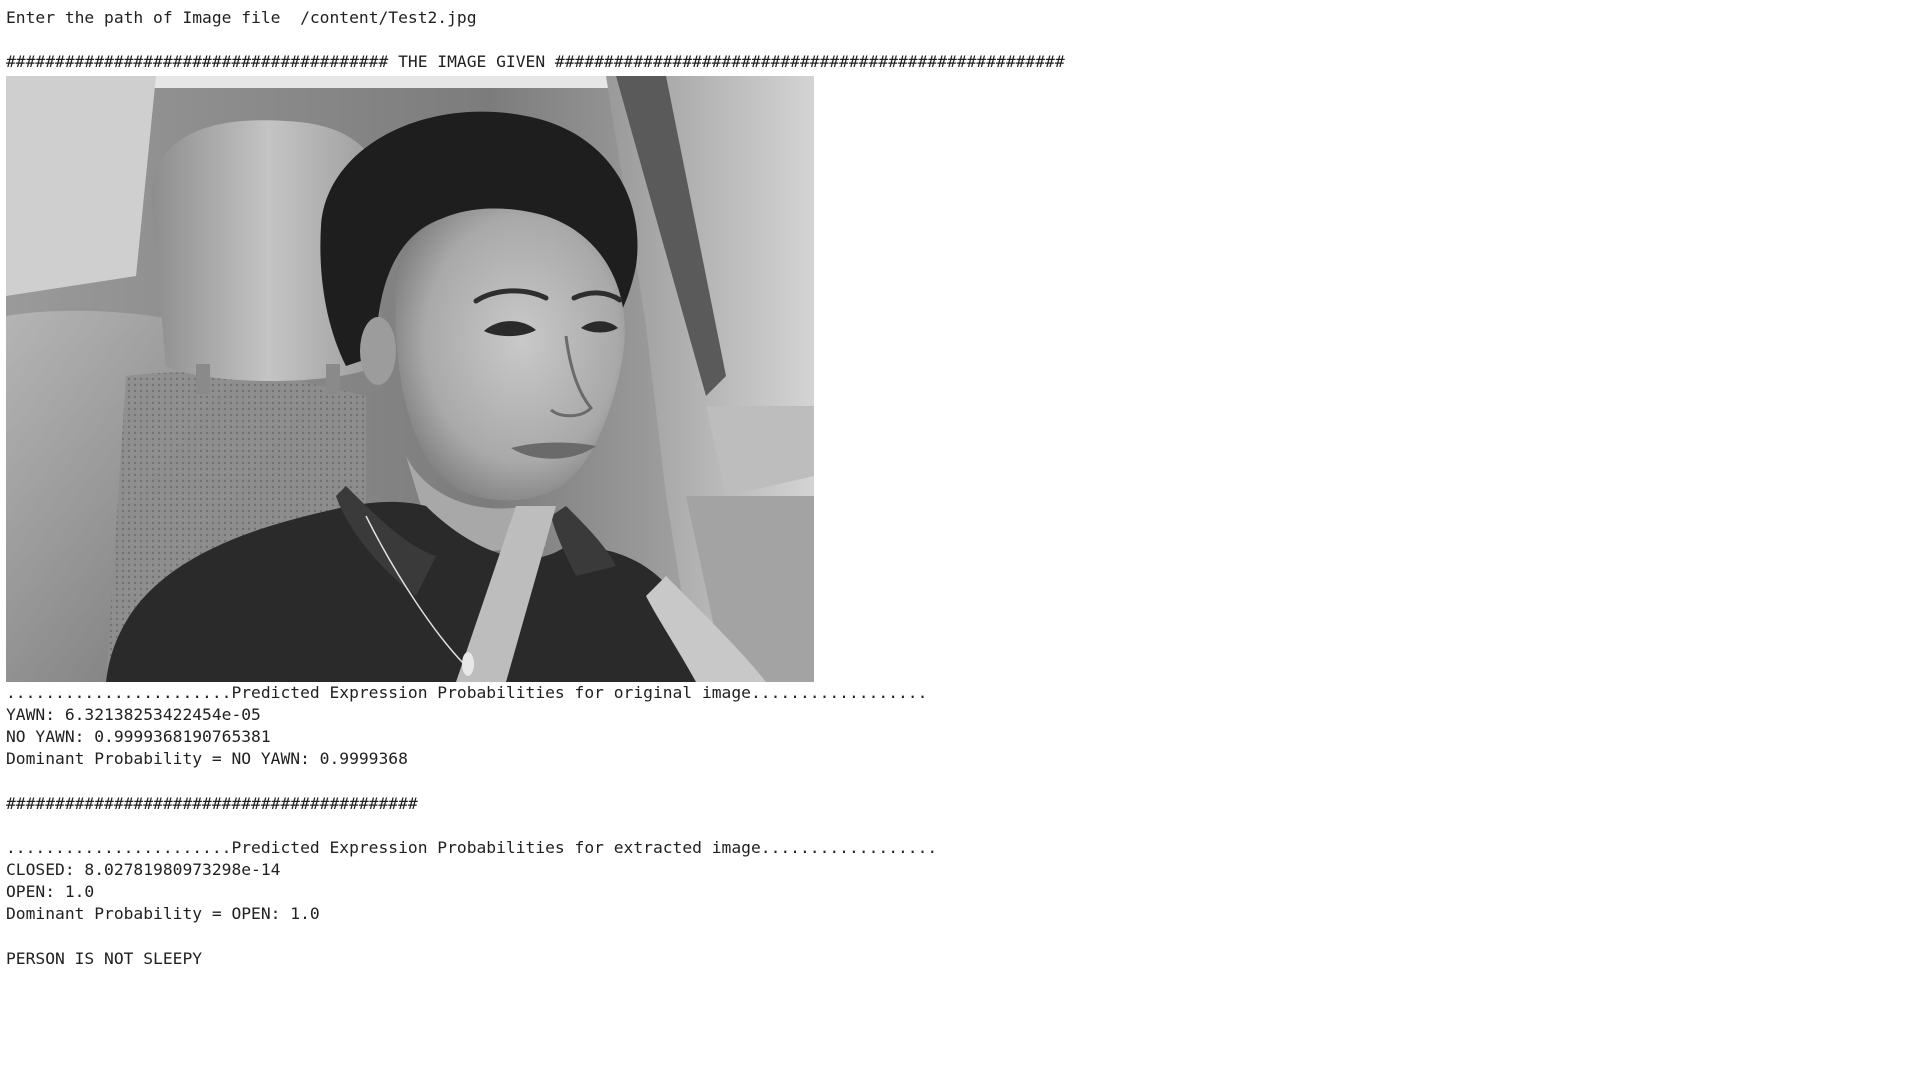 This screenshot has width=1920, height=1080. What do you see at coordinates (133, 714) in the screenshot?
I see `original-line-yawn: YAWN: 6.32138253422454e-05` at bounding box center [133, 714].